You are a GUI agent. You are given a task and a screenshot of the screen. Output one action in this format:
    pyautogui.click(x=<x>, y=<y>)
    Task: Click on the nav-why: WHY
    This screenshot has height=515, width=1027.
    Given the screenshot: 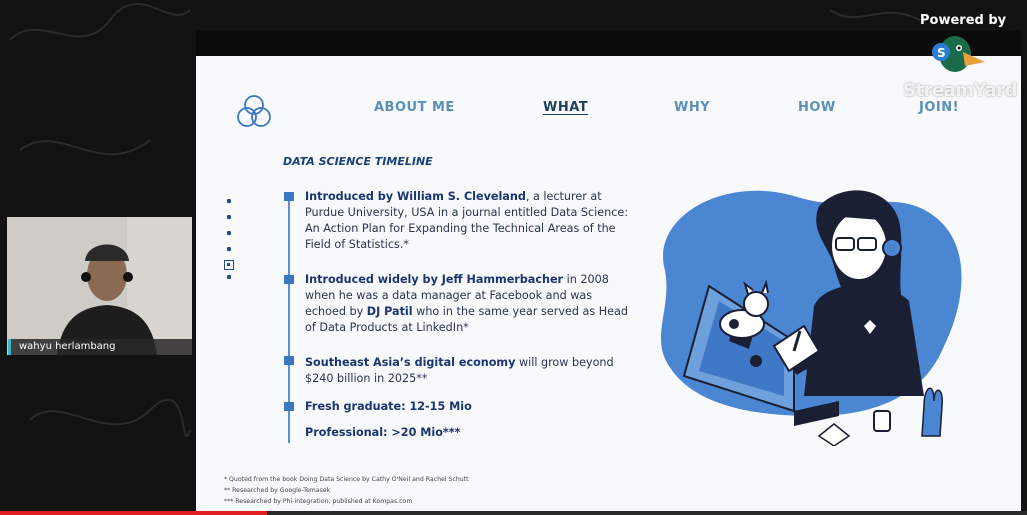 What is the action you would take?
    pyautogui.click(x=692, y=107)
    